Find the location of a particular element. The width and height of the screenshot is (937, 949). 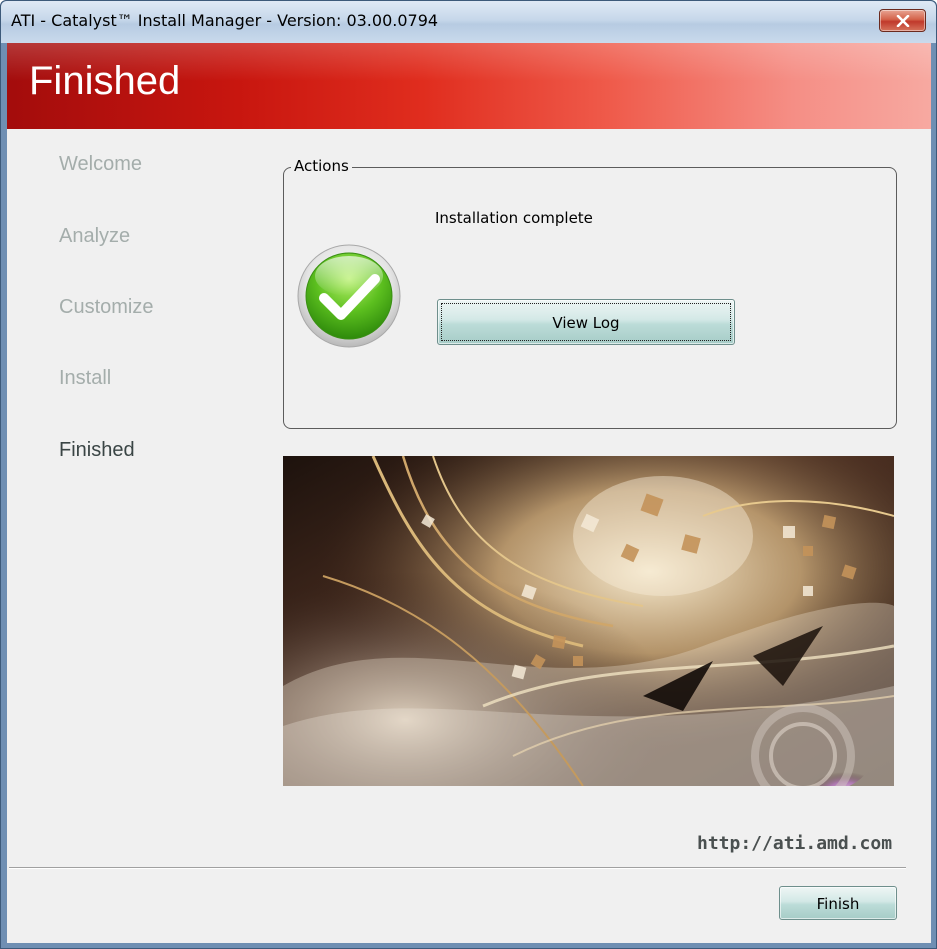

view-log-button: View Log is located at coordinates (586, 322).